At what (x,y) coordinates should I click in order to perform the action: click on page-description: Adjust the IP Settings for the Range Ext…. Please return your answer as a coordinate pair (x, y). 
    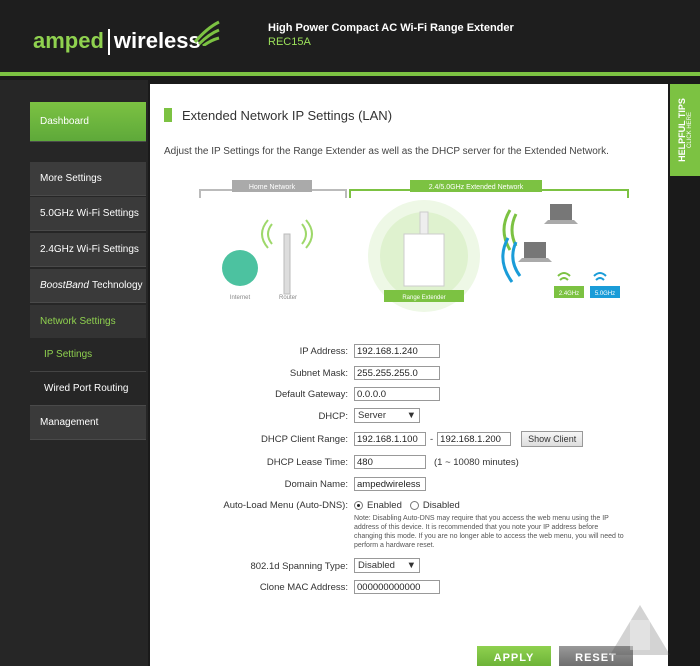
    Looking at the image, I should click on (386, 151).